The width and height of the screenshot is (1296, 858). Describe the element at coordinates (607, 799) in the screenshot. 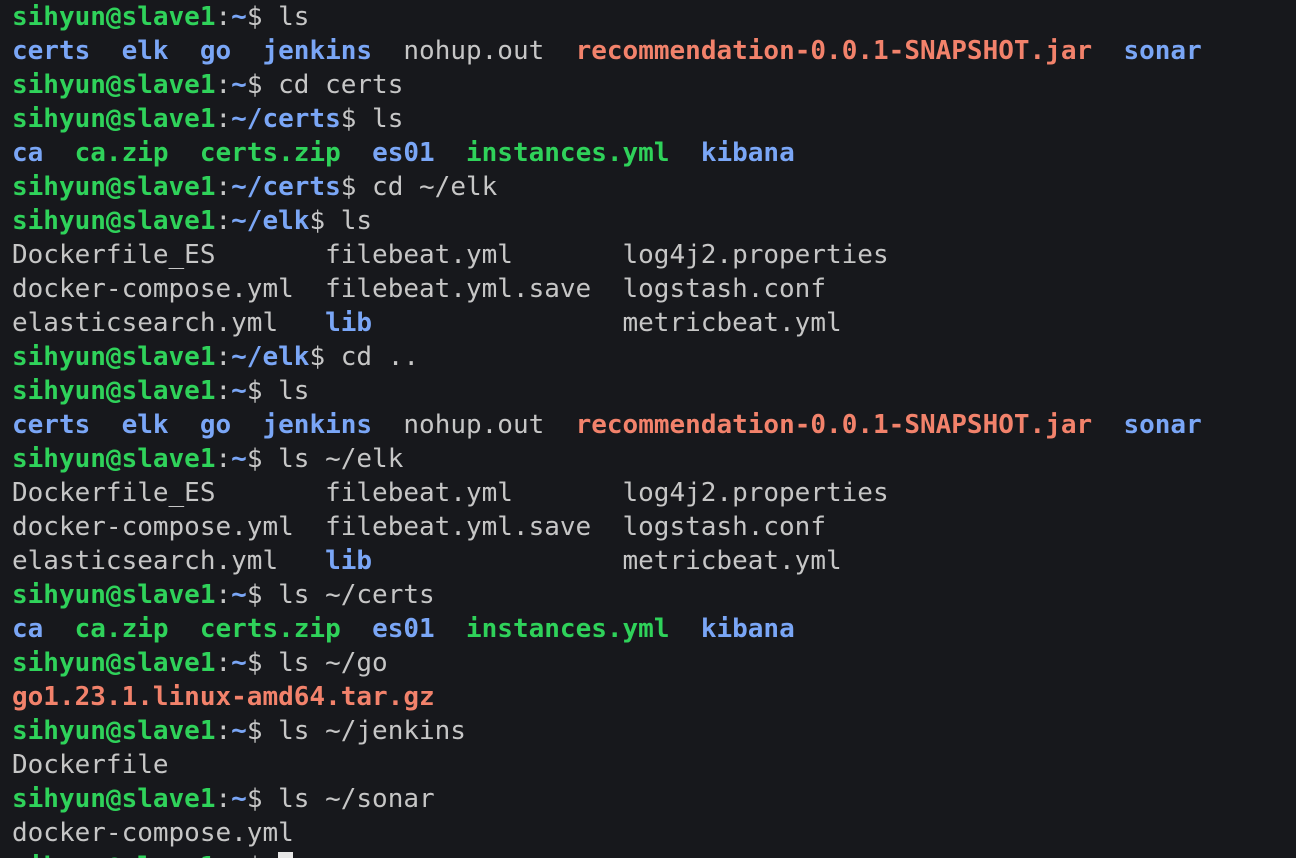

I see `prompt-line: sihyun@slave1:~$ ls ~/sonar` at that location.